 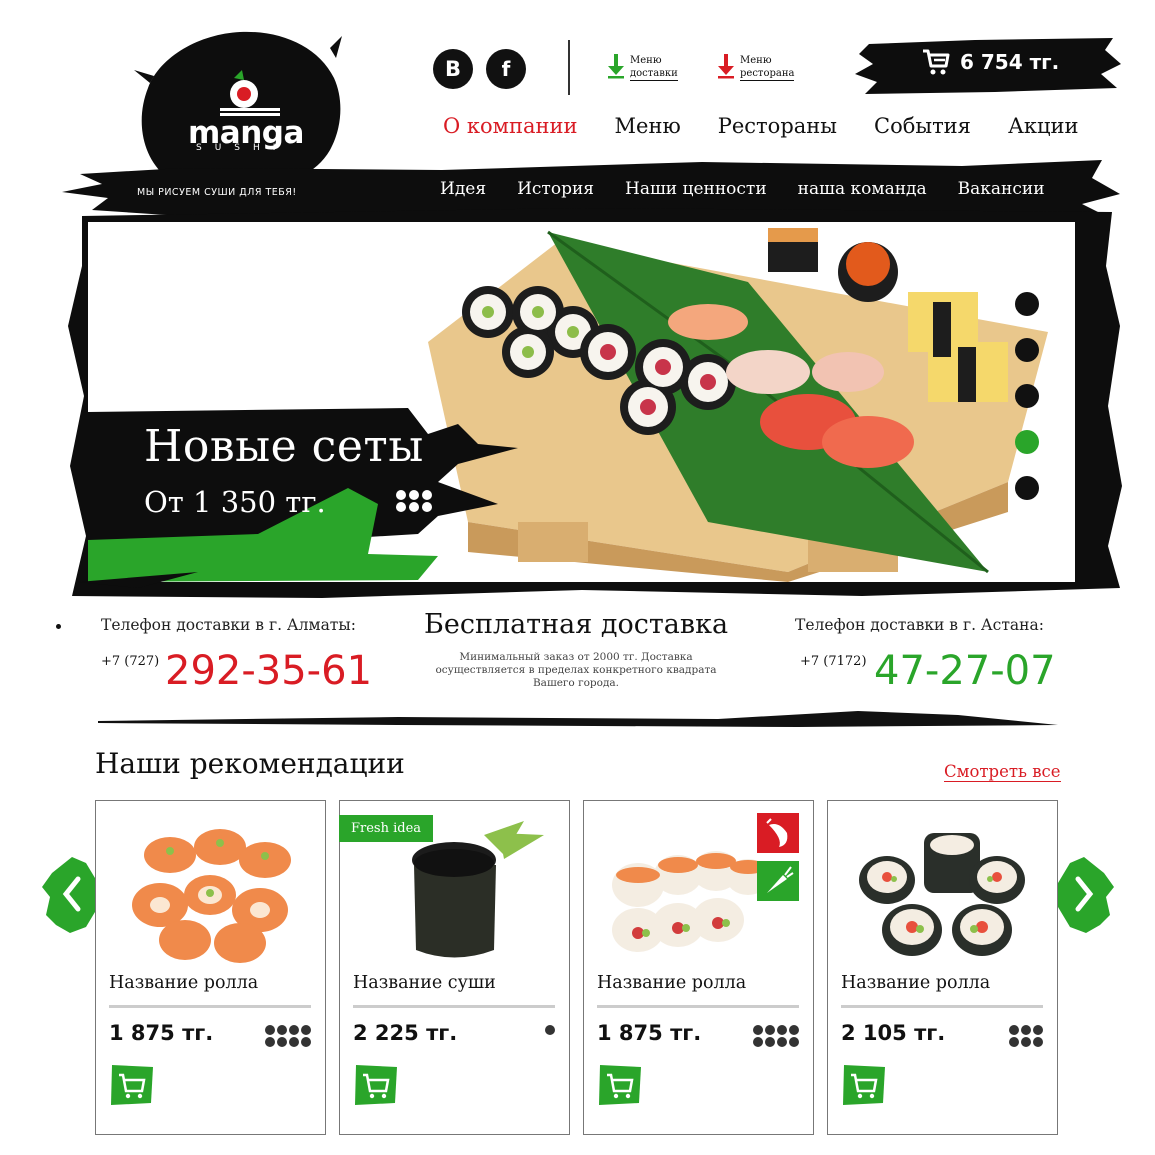 What do you see at coordinates (453, 69) in the screenshot?
I see `vk-icon: В` at bounding box center [453, 69].